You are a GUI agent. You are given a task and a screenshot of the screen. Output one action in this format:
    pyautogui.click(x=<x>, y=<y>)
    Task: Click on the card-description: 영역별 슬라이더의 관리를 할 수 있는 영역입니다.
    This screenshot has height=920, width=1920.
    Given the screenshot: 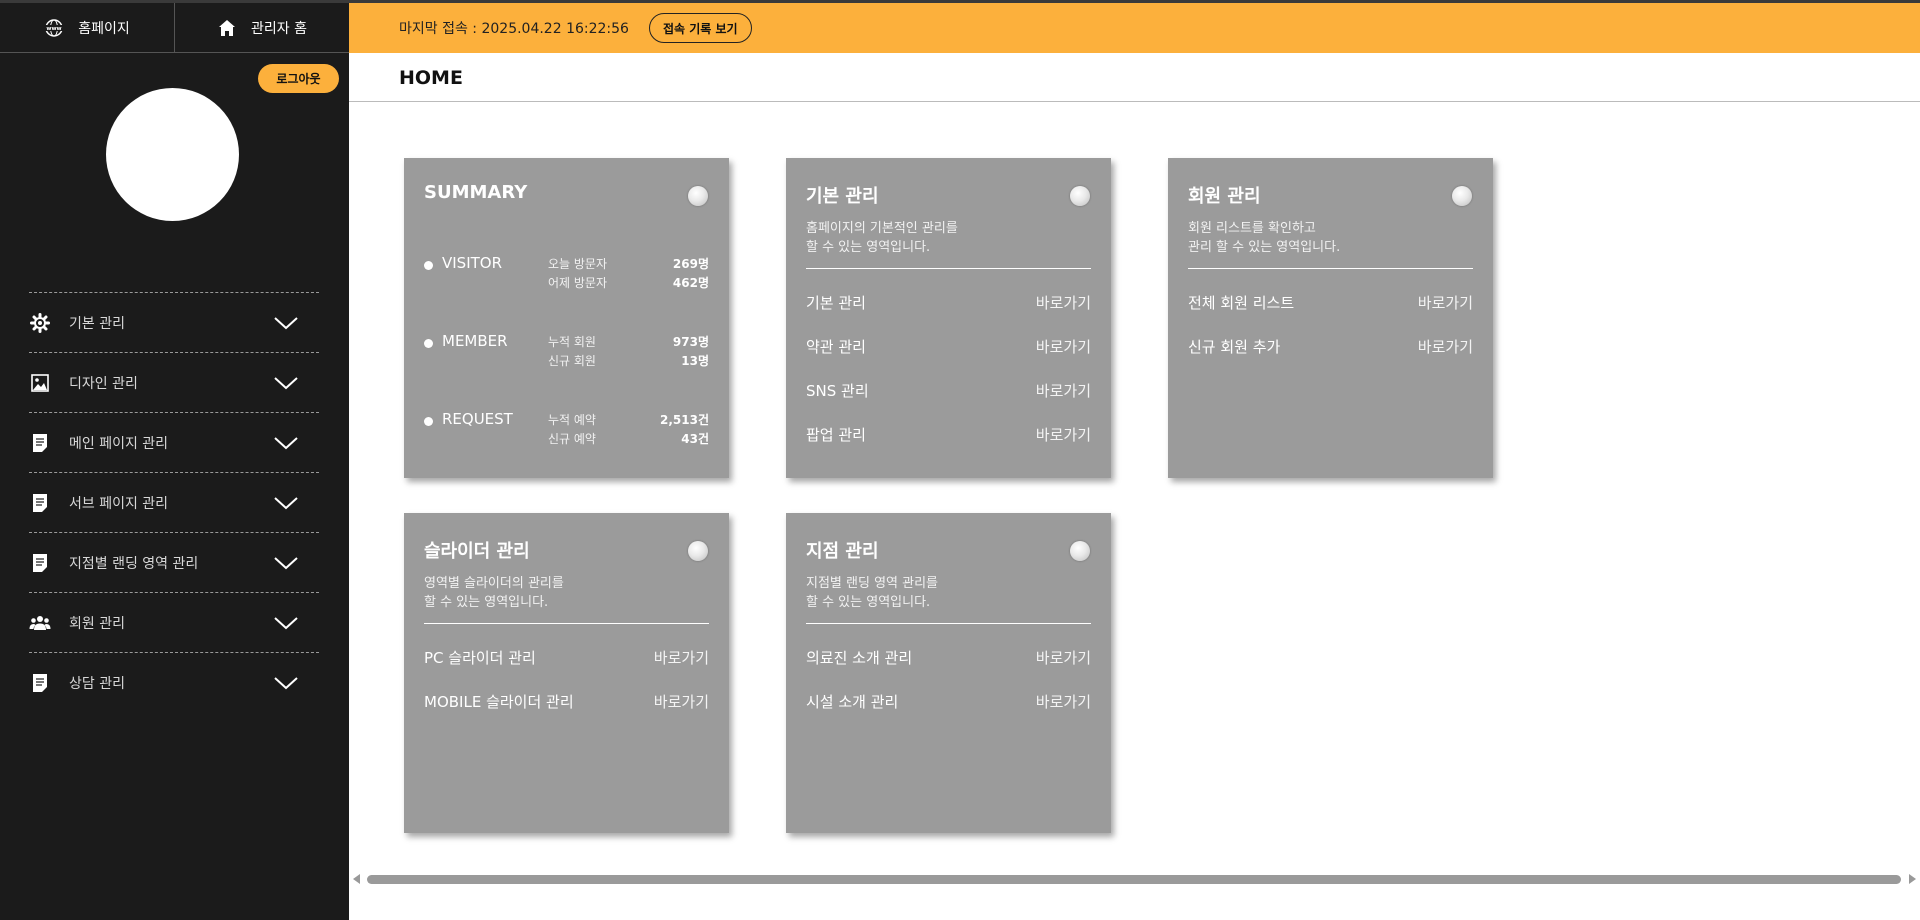 What is the action you would take?
    pyautogui.click(x=564, y=593)
    